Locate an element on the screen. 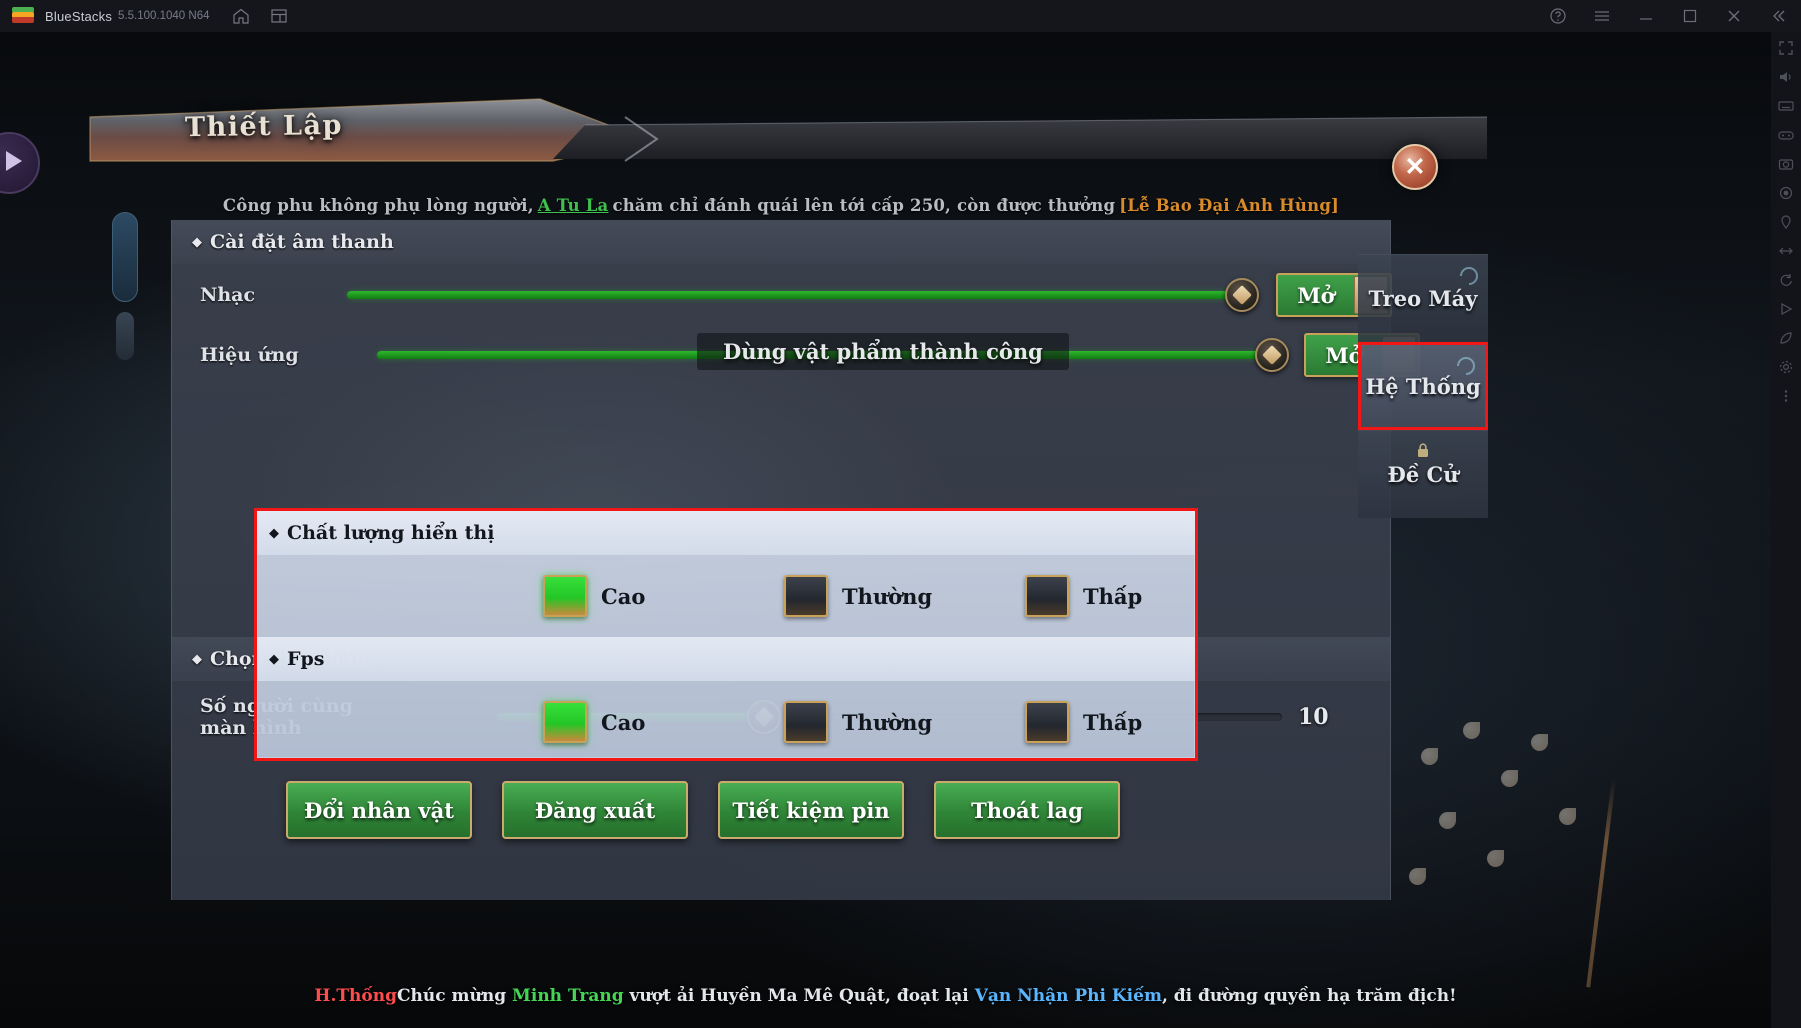 Image resolution: width=1801 pixels, height=1028 pixels. fps-option-low: Thấp is located at coordinates (1083, 722).